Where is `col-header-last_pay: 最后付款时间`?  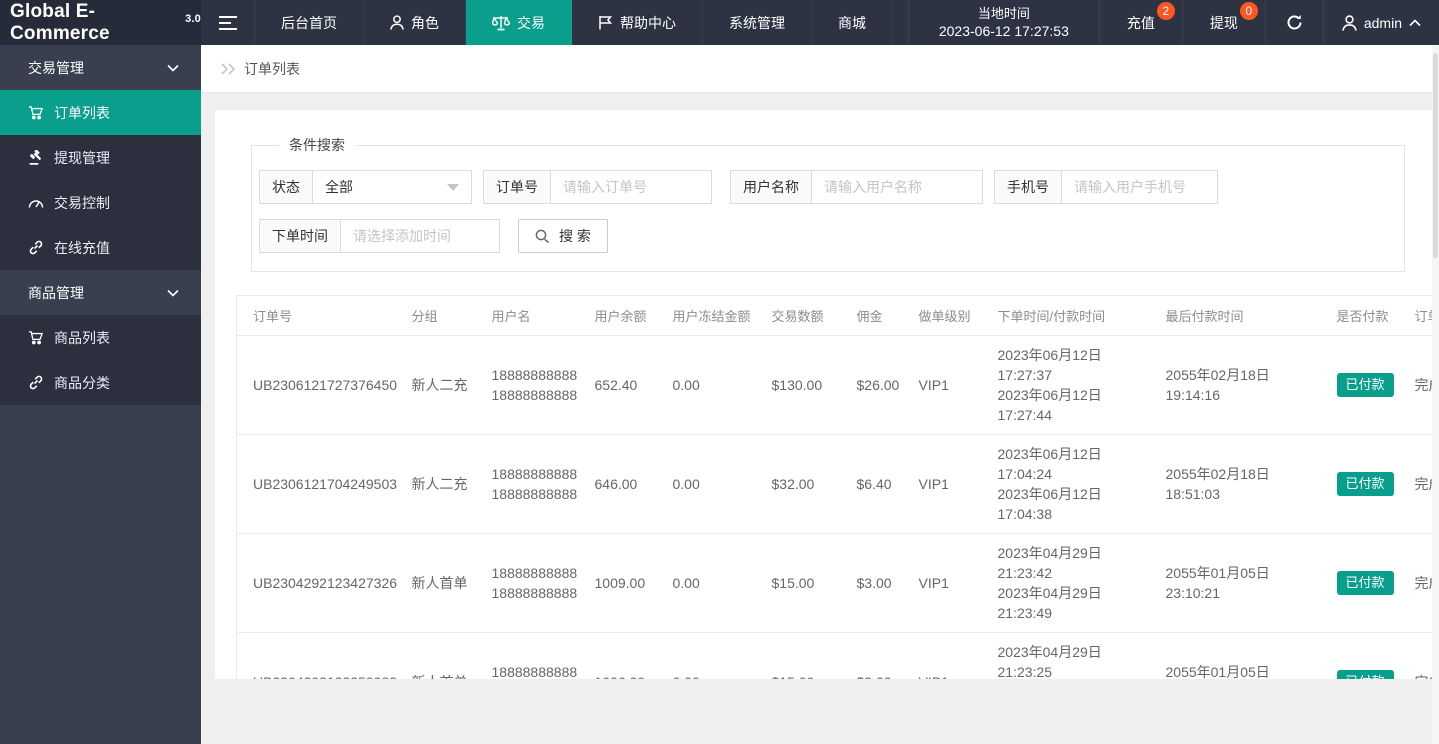
col-header-last_pay: 最后付款时间 is located at coordinates (1243, 315).